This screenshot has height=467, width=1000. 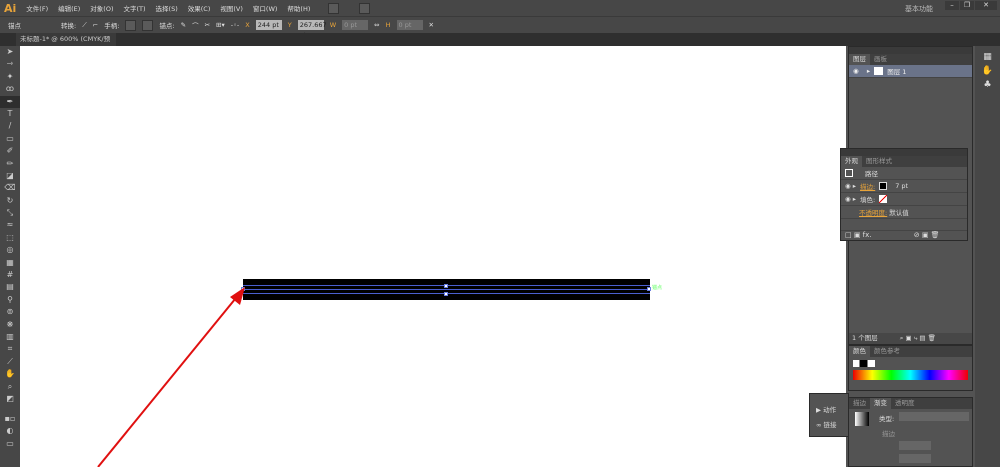 What do you see at coordinates (10, 263) in the screenshot?
I see `perspective-icon: ▦` at bounding box center [10, 263].